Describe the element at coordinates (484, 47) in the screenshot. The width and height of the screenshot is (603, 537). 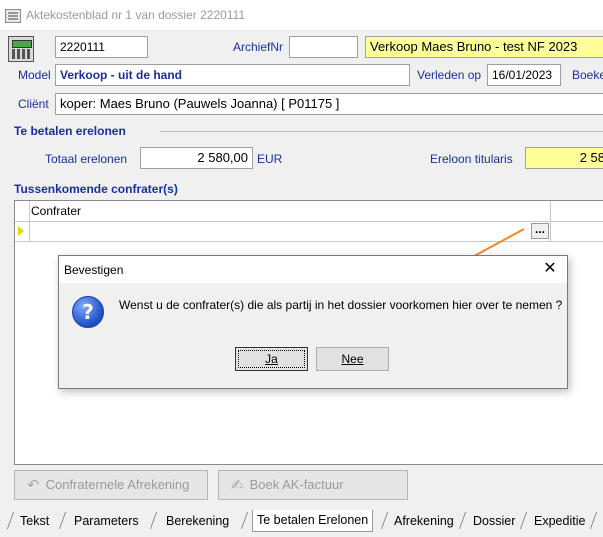
I see `dossier-title-field: Verkoop Maes Bruno - test NF 2023` at that location.